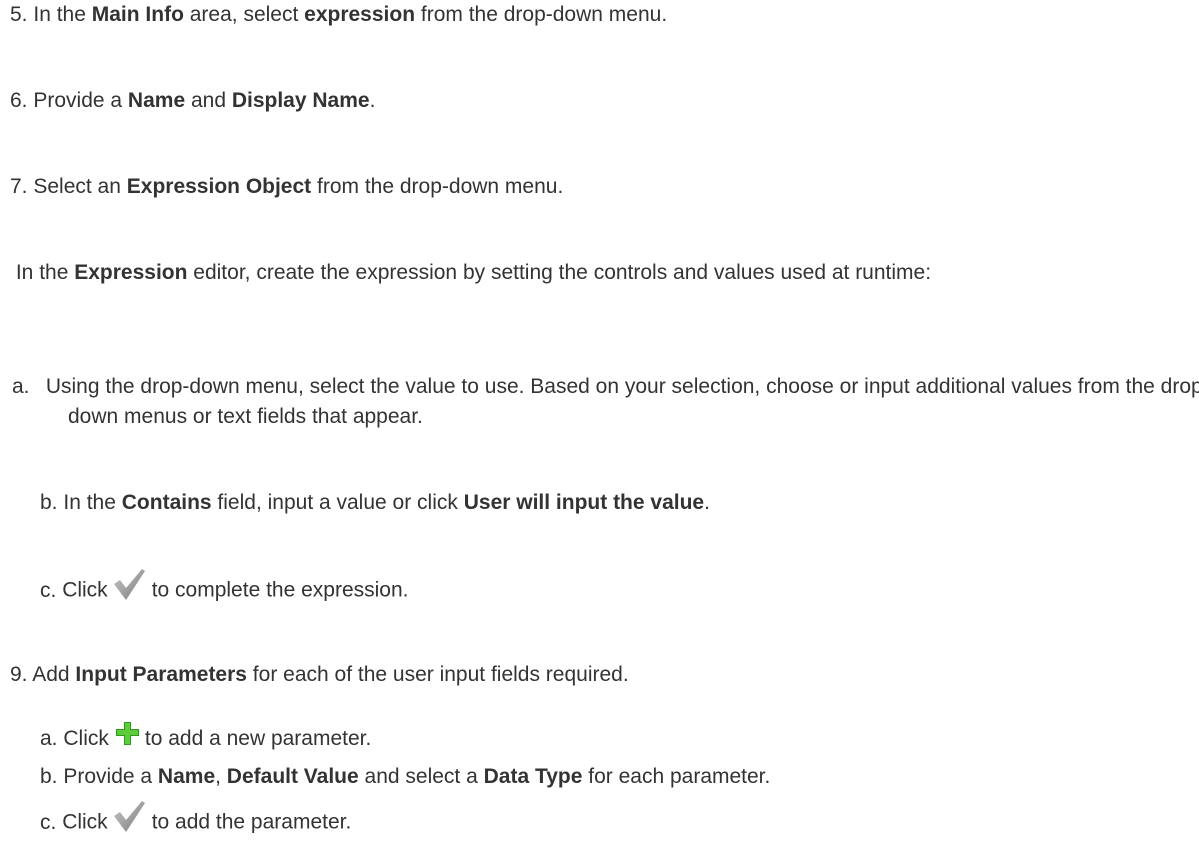 The image size is (1199, 841). What do you see at coordinates (137, 14) in the screenshot?
I see `ui-term: Main Info` at bounding box center [137, 14].